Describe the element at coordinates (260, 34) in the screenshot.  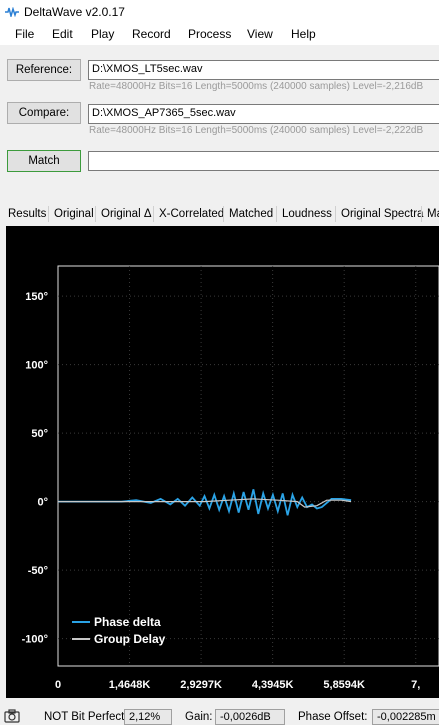
I see `menu-view: View` at that location.